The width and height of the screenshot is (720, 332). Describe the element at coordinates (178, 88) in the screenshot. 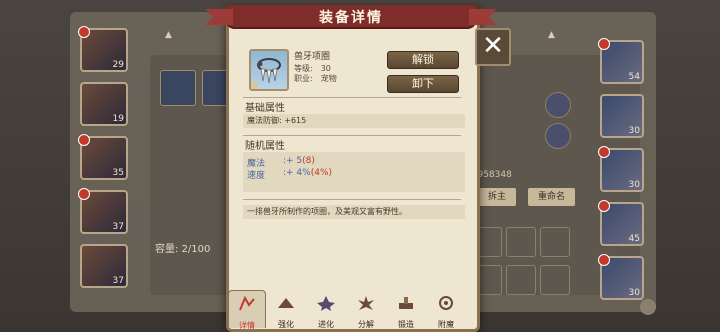

I see `equipment-slot` at that location.